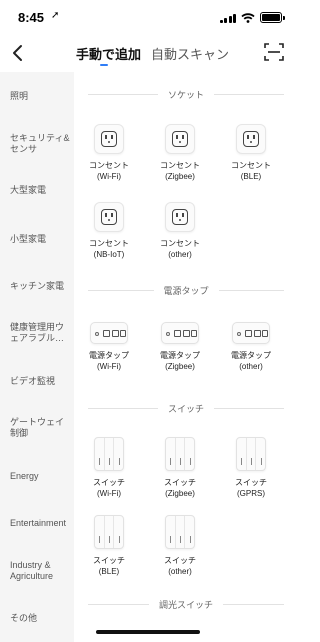 Image resolution: width=320 pixels, height=642 pixels. Describe the element at coordinates (41, 286) in the screenshot. I see `sidebar-item-kitchen-appliances: キッチン家電` at that location.